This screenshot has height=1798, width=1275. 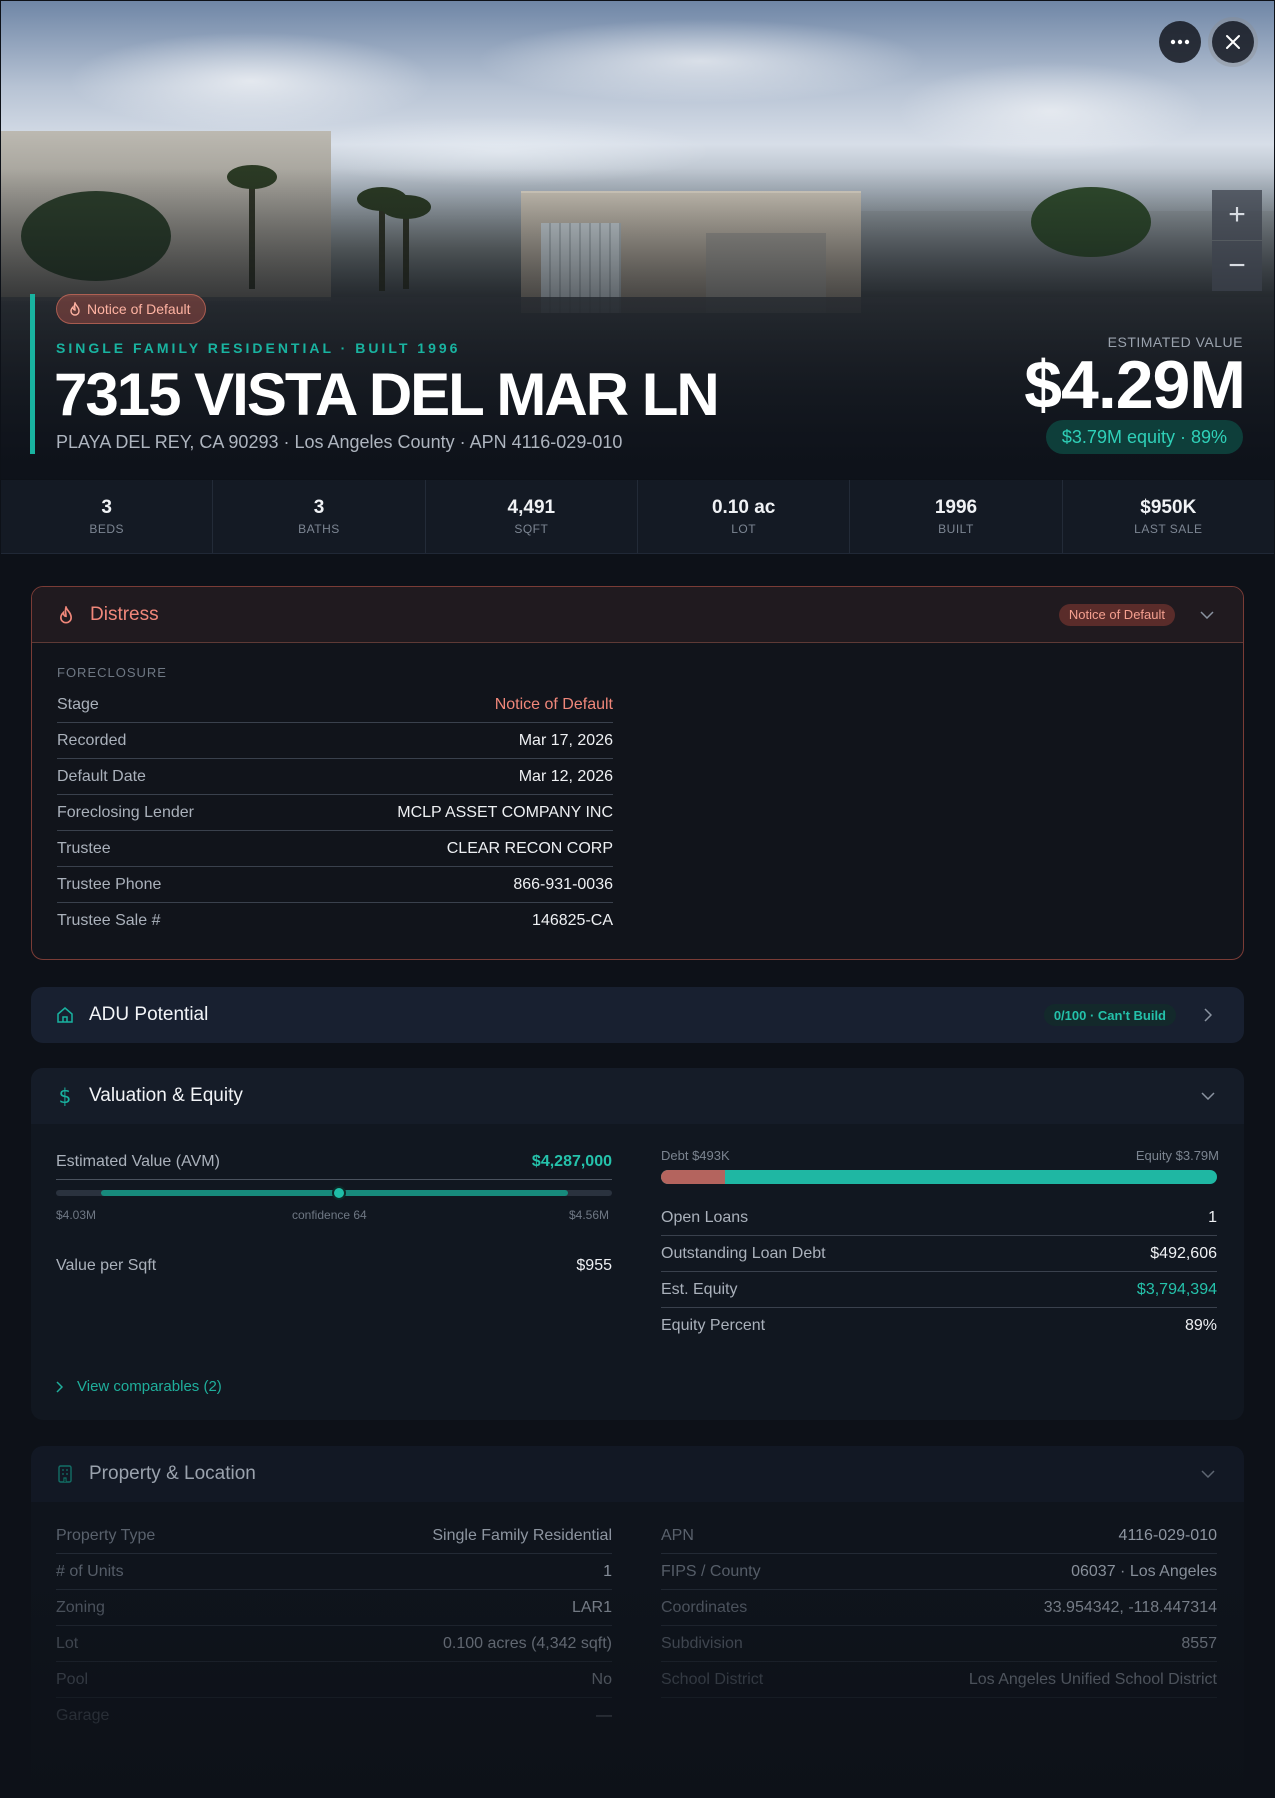 What do you see at coordinates (1130, 1607) in the screenshot?
I see `row-value: 33.954342, -118.447314` at bounding box center [1130, 1607].